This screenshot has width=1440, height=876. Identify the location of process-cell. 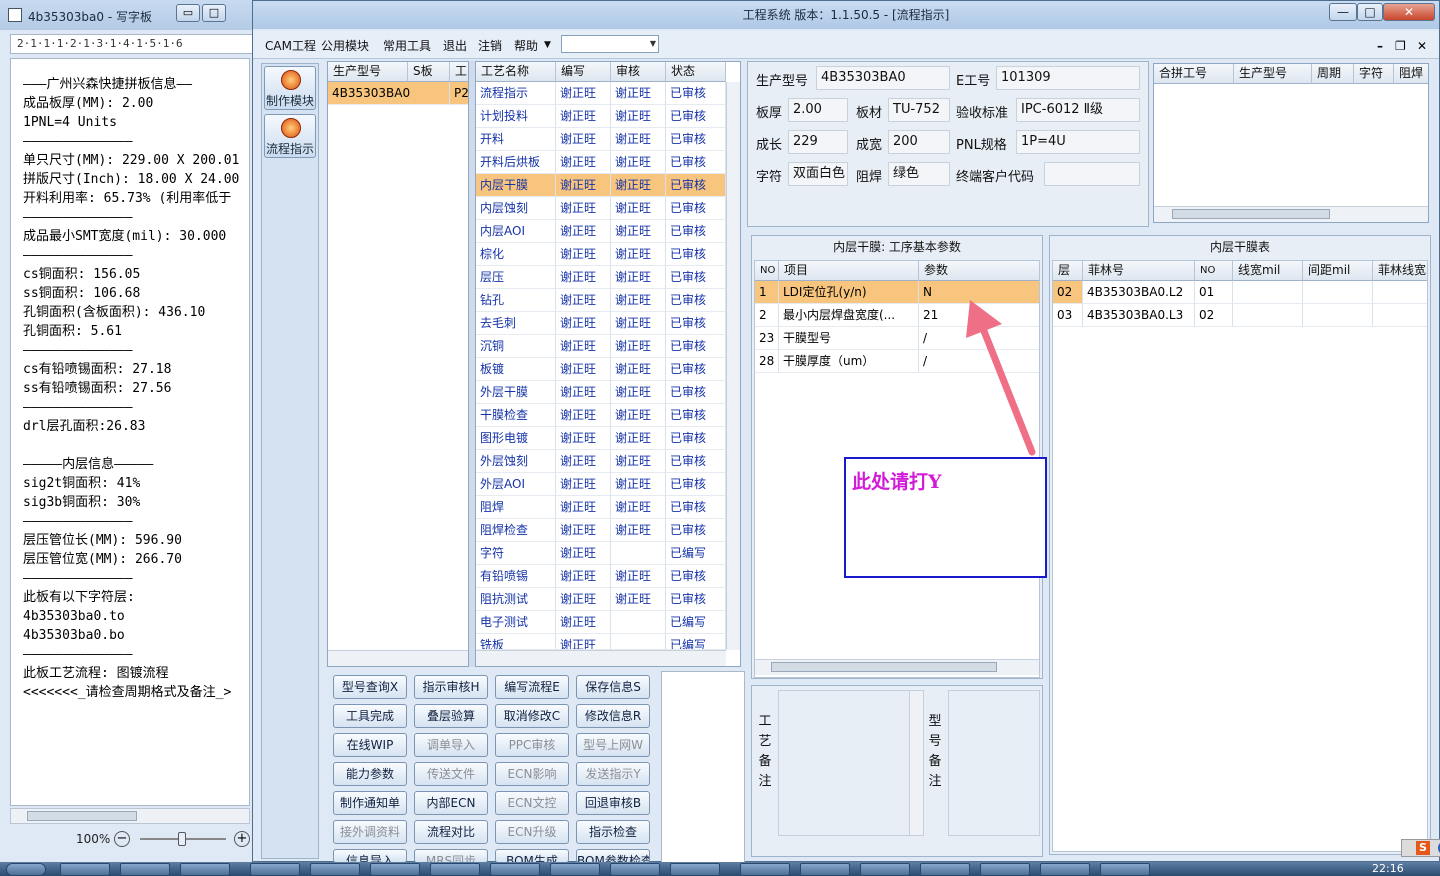
(638, 553).